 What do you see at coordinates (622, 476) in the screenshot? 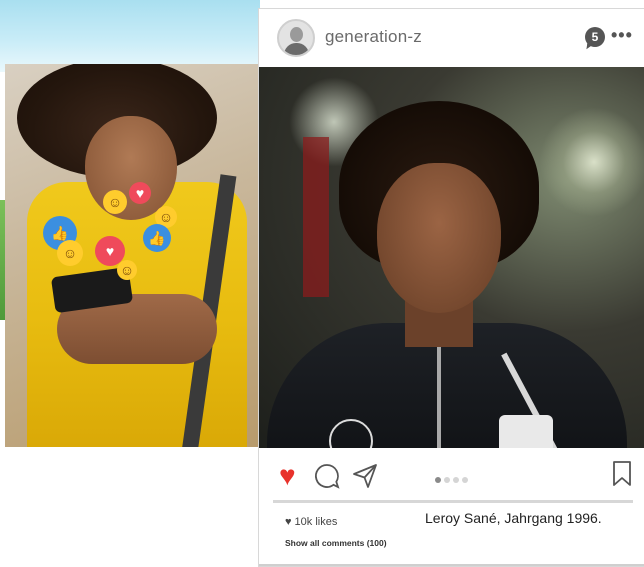
I see `bookmark-icon` at bounding box center [622, 476].